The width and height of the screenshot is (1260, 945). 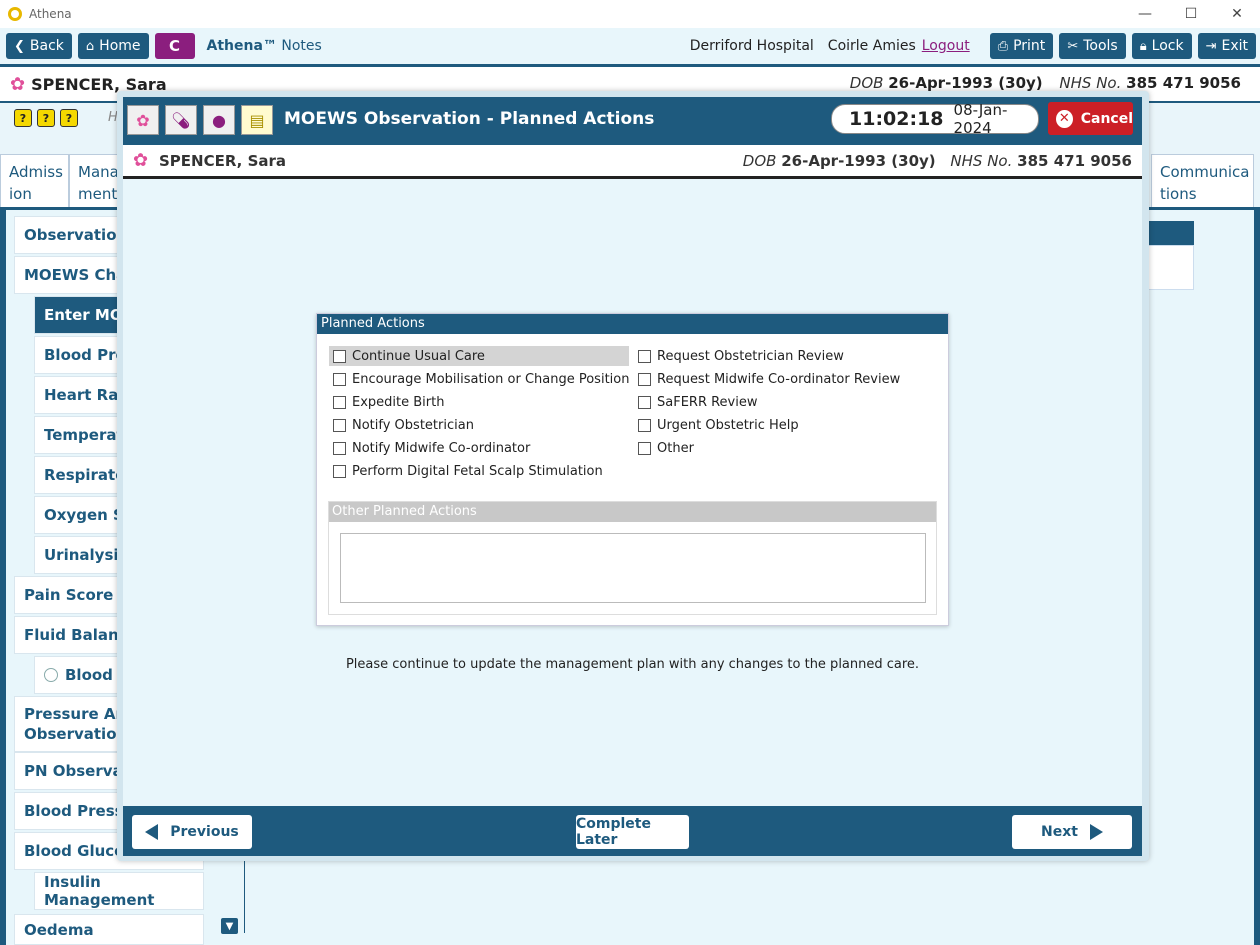 I want to click on dialog-title: MOEWS Observation - Planned Actions, so click(x=469, y=119).